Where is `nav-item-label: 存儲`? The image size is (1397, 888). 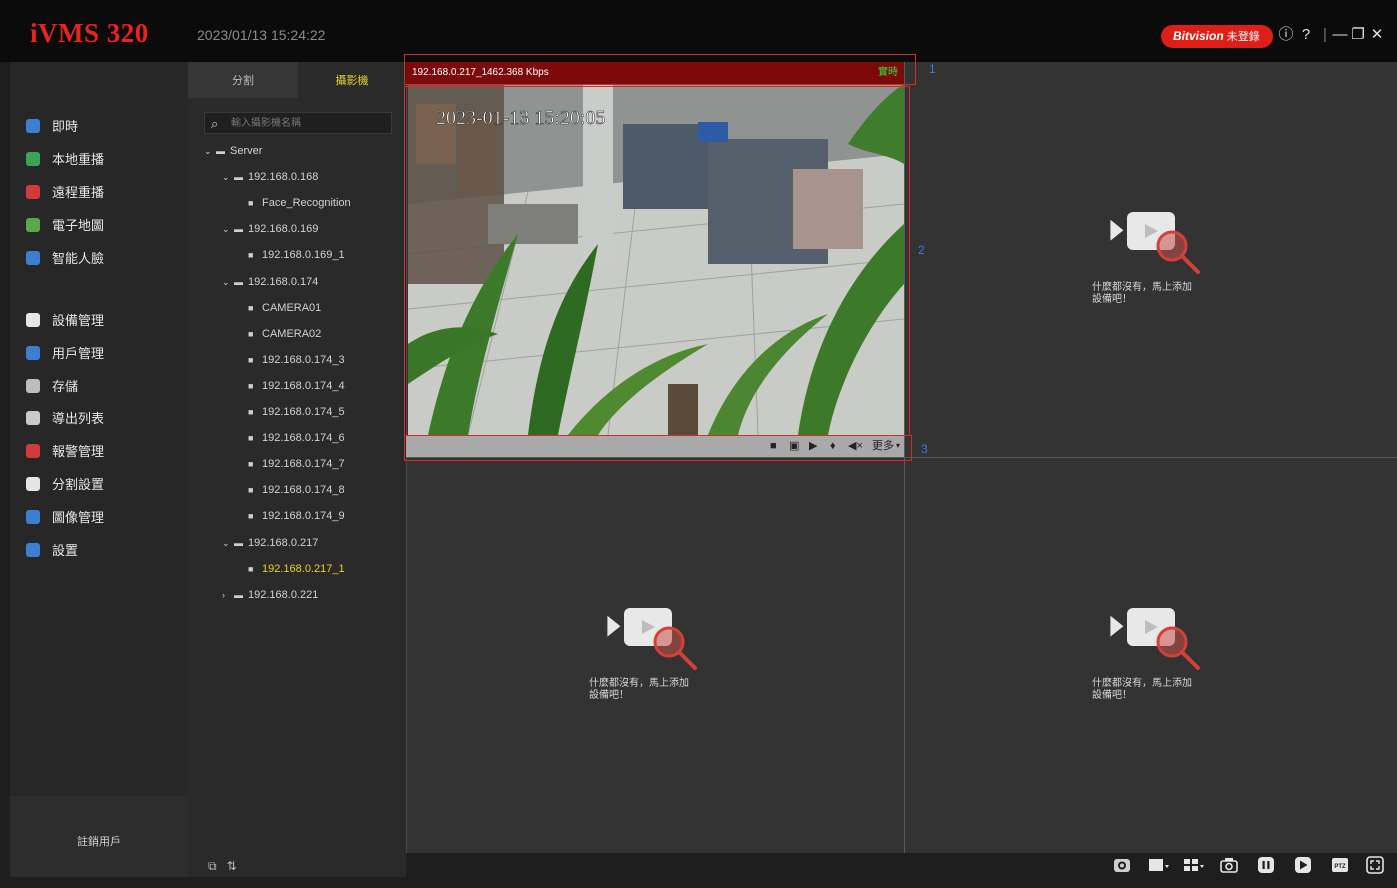
nav-item-label: 存儲 is located at coordinates (65, 386).